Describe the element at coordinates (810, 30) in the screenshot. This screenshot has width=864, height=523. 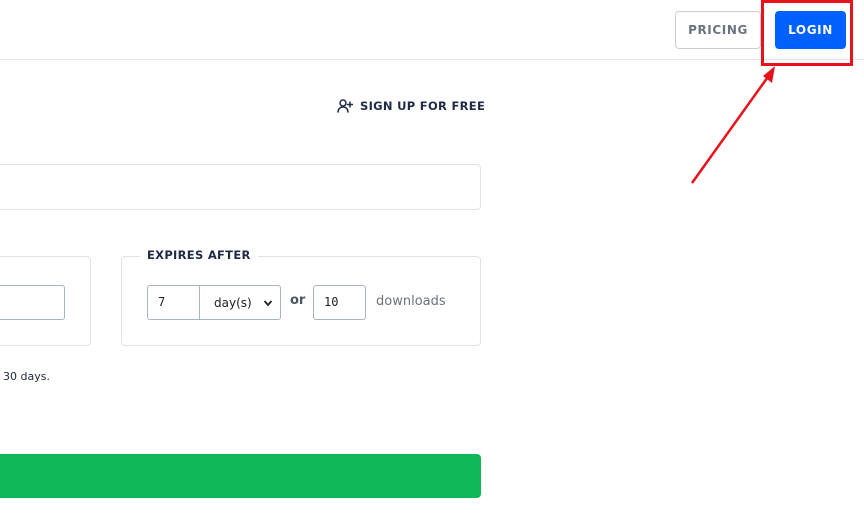
I see `login-button: LOGIN` at that location.